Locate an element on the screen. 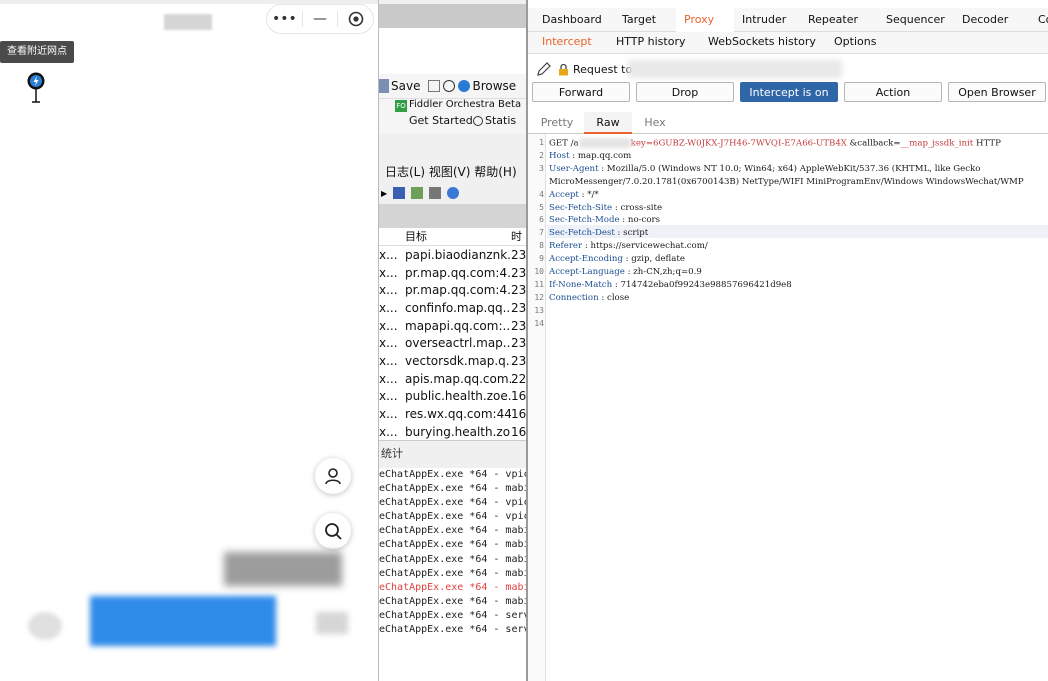 This screenshot has width=1048, height=681. more-button: ••• is located at coordinates (284, 19).